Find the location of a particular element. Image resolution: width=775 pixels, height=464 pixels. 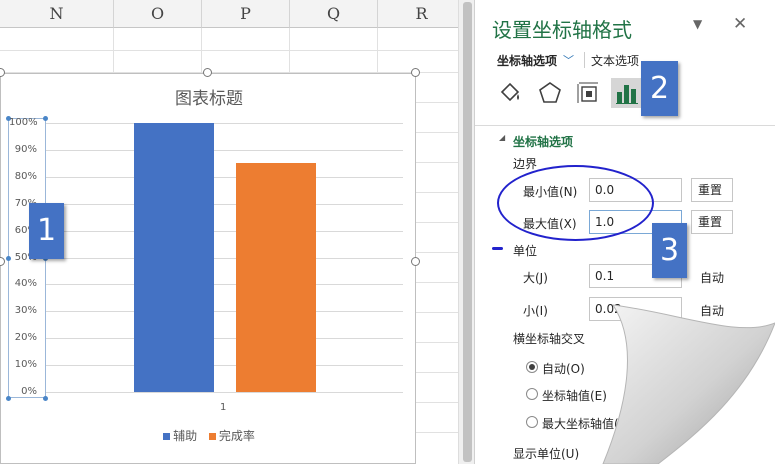

column-header-p: P is located at coordinates (246, 14).